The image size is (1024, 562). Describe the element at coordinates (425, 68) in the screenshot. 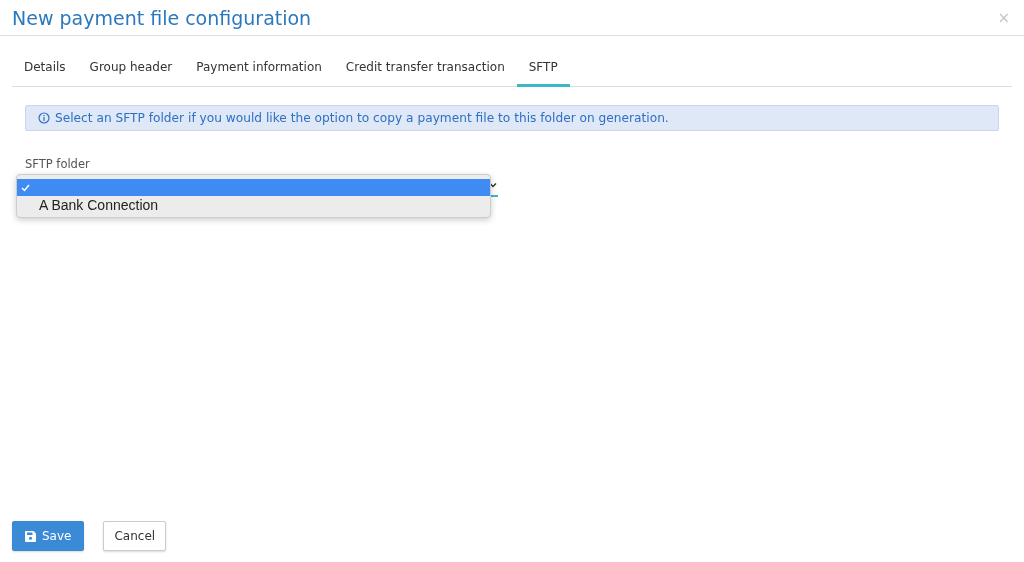

I see `tab: Credit transfer transaction` at that location.